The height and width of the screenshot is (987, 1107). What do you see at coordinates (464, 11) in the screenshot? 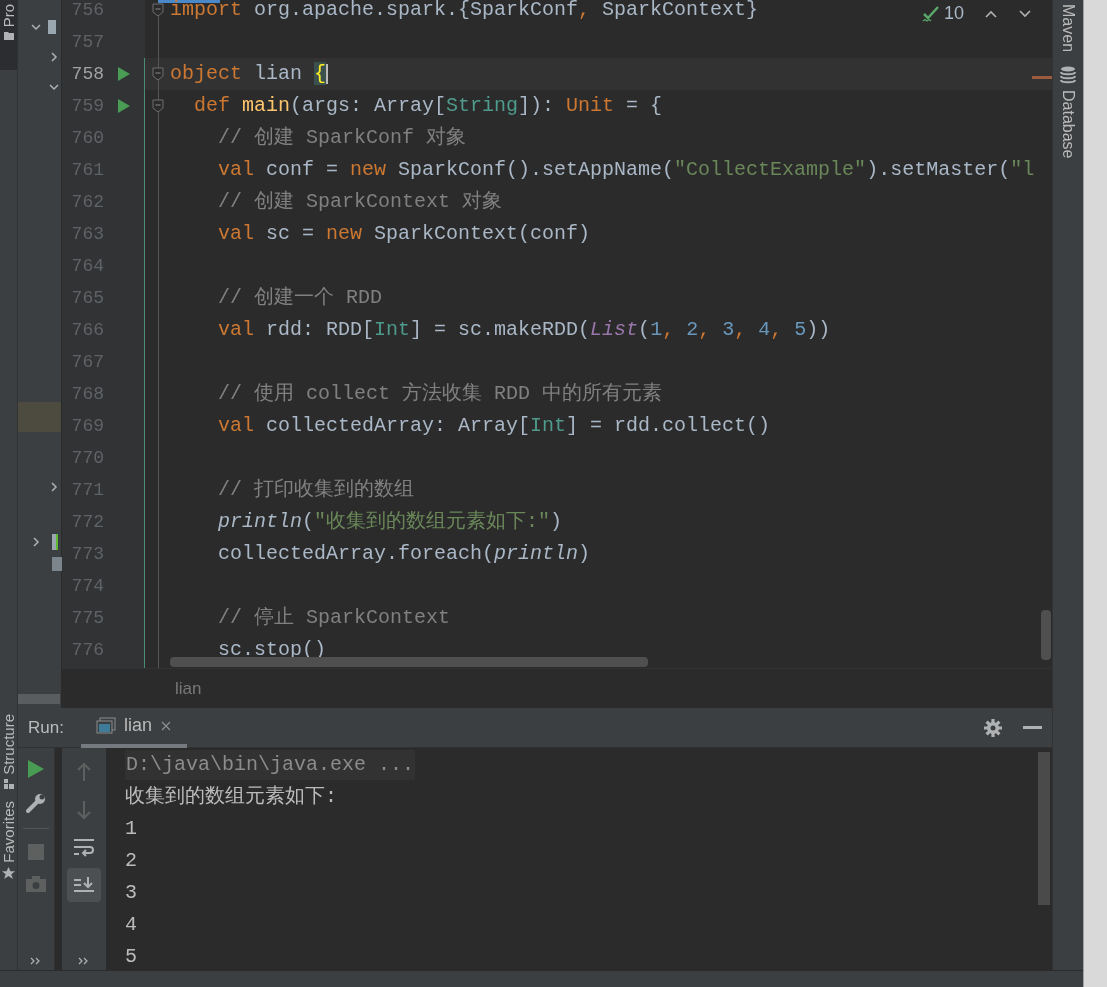
I see `code-line: import org.apache.spark.{SparkConf, SparkContext}` at bounding box center [464, 11].